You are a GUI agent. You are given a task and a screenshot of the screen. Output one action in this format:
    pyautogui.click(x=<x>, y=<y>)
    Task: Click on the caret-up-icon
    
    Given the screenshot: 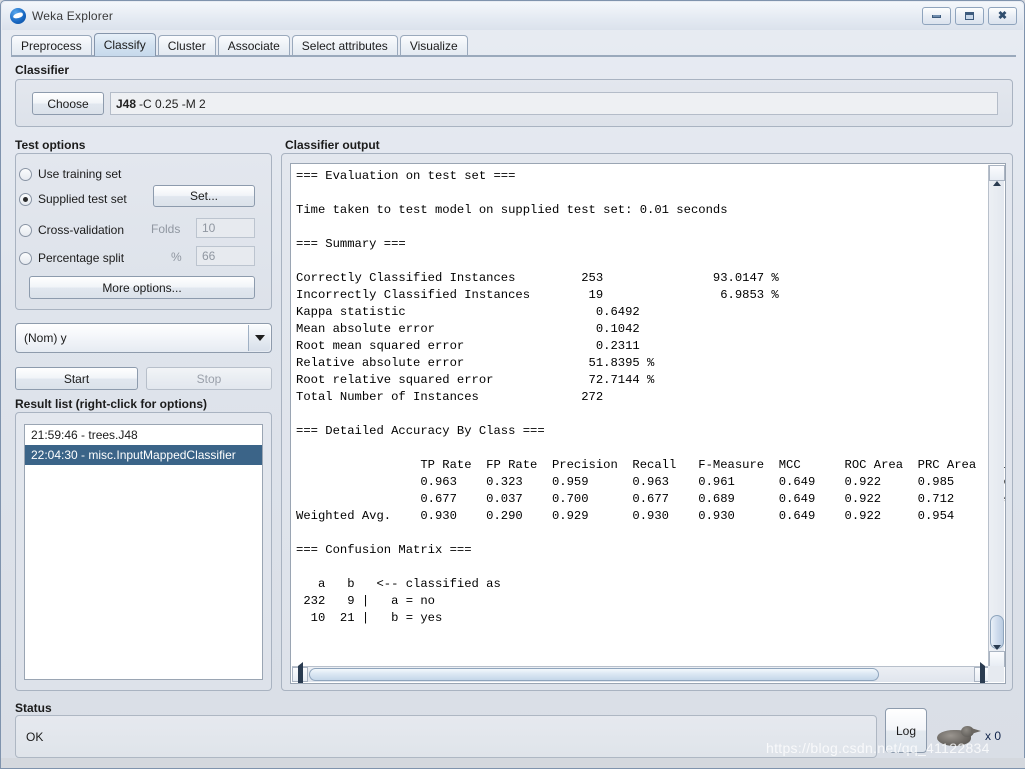 What is the action you would take?
    pyautogui.click(x=997, y=173)
    